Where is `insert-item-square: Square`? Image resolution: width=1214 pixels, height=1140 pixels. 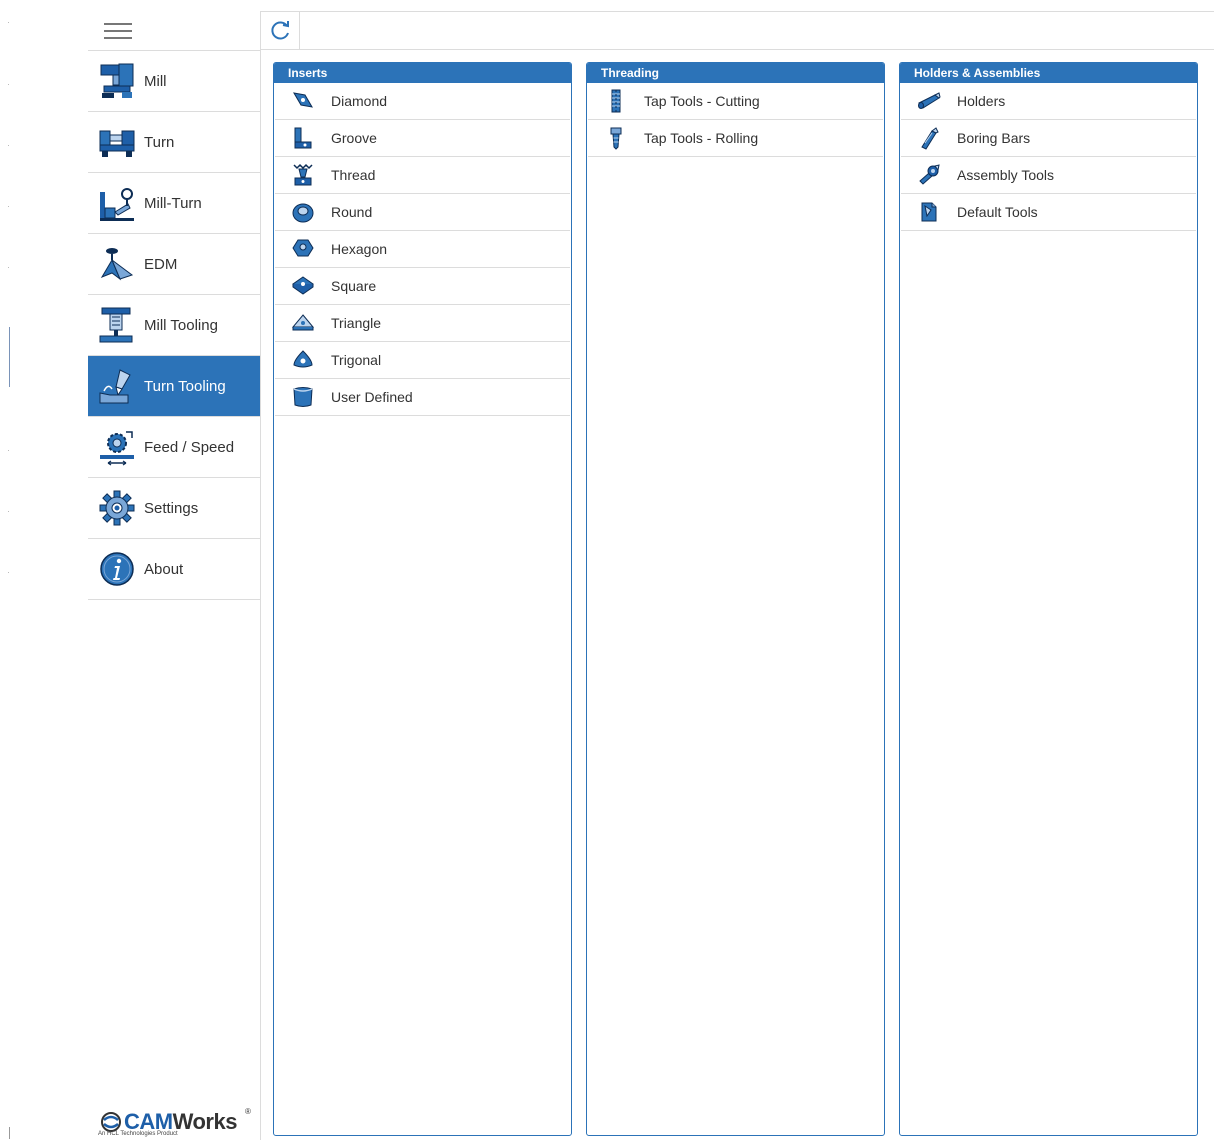
insert-item-square: Square is located at coordinates (422, 286).